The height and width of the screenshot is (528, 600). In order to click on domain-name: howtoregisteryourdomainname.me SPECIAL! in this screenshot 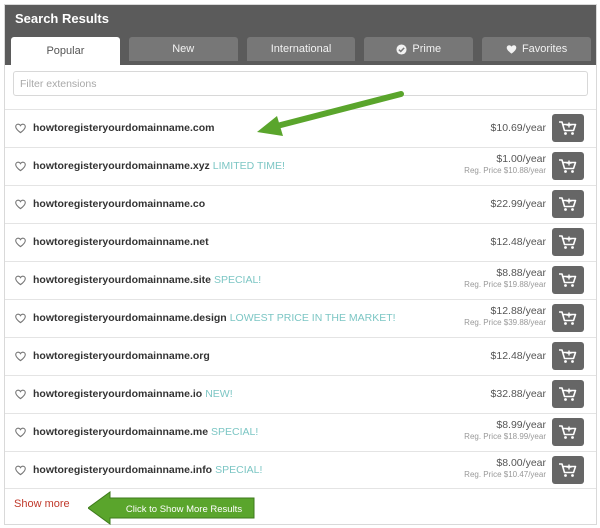, I will do `click(145, 432)`.